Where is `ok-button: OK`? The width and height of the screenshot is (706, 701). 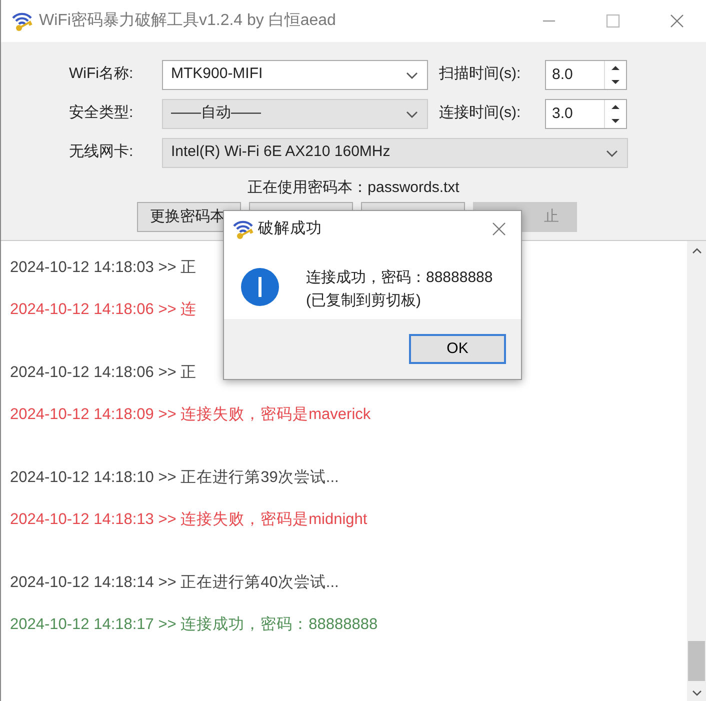
ok-button: OK is located at coordinates (457, 349).